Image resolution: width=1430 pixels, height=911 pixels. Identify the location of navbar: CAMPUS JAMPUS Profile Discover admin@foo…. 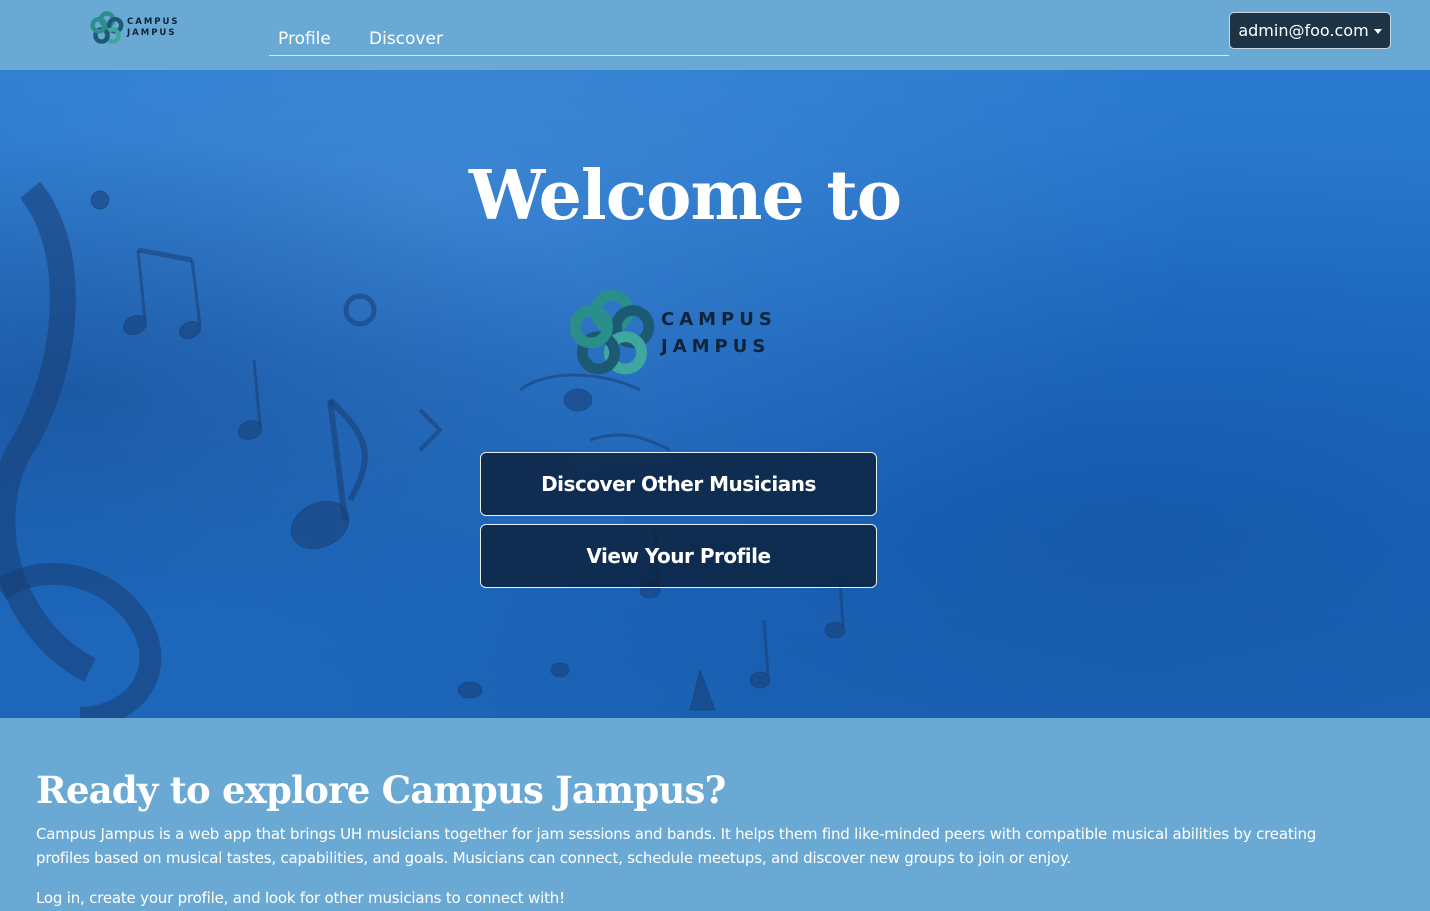
(715, 35).